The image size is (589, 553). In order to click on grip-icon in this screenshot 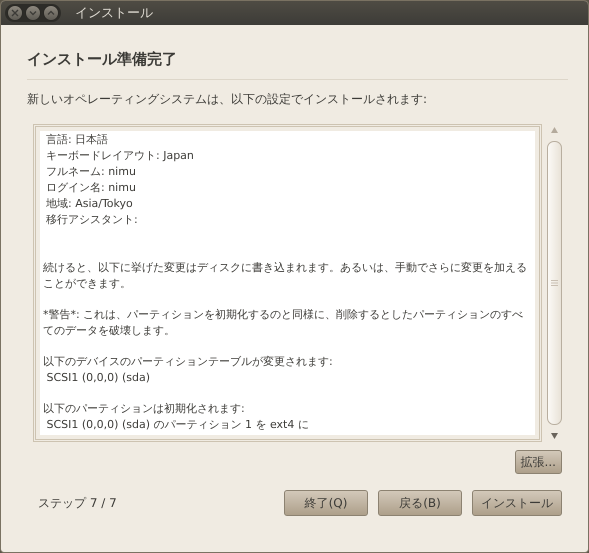, I will do `click(554, 283)`.